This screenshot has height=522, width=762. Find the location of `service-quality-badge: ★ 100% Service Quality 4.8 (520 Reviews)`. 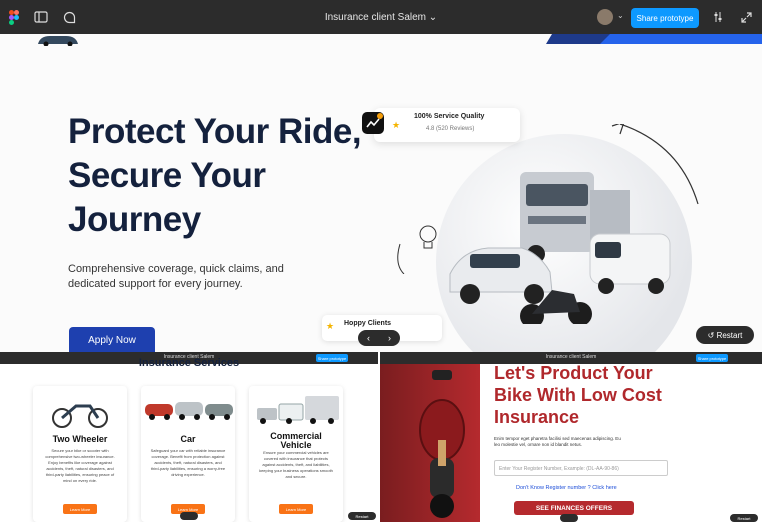

service-quality-badge: ★ 100% Service Quality 4.8 (520 Reviews) is located at coordinates (441, 125).